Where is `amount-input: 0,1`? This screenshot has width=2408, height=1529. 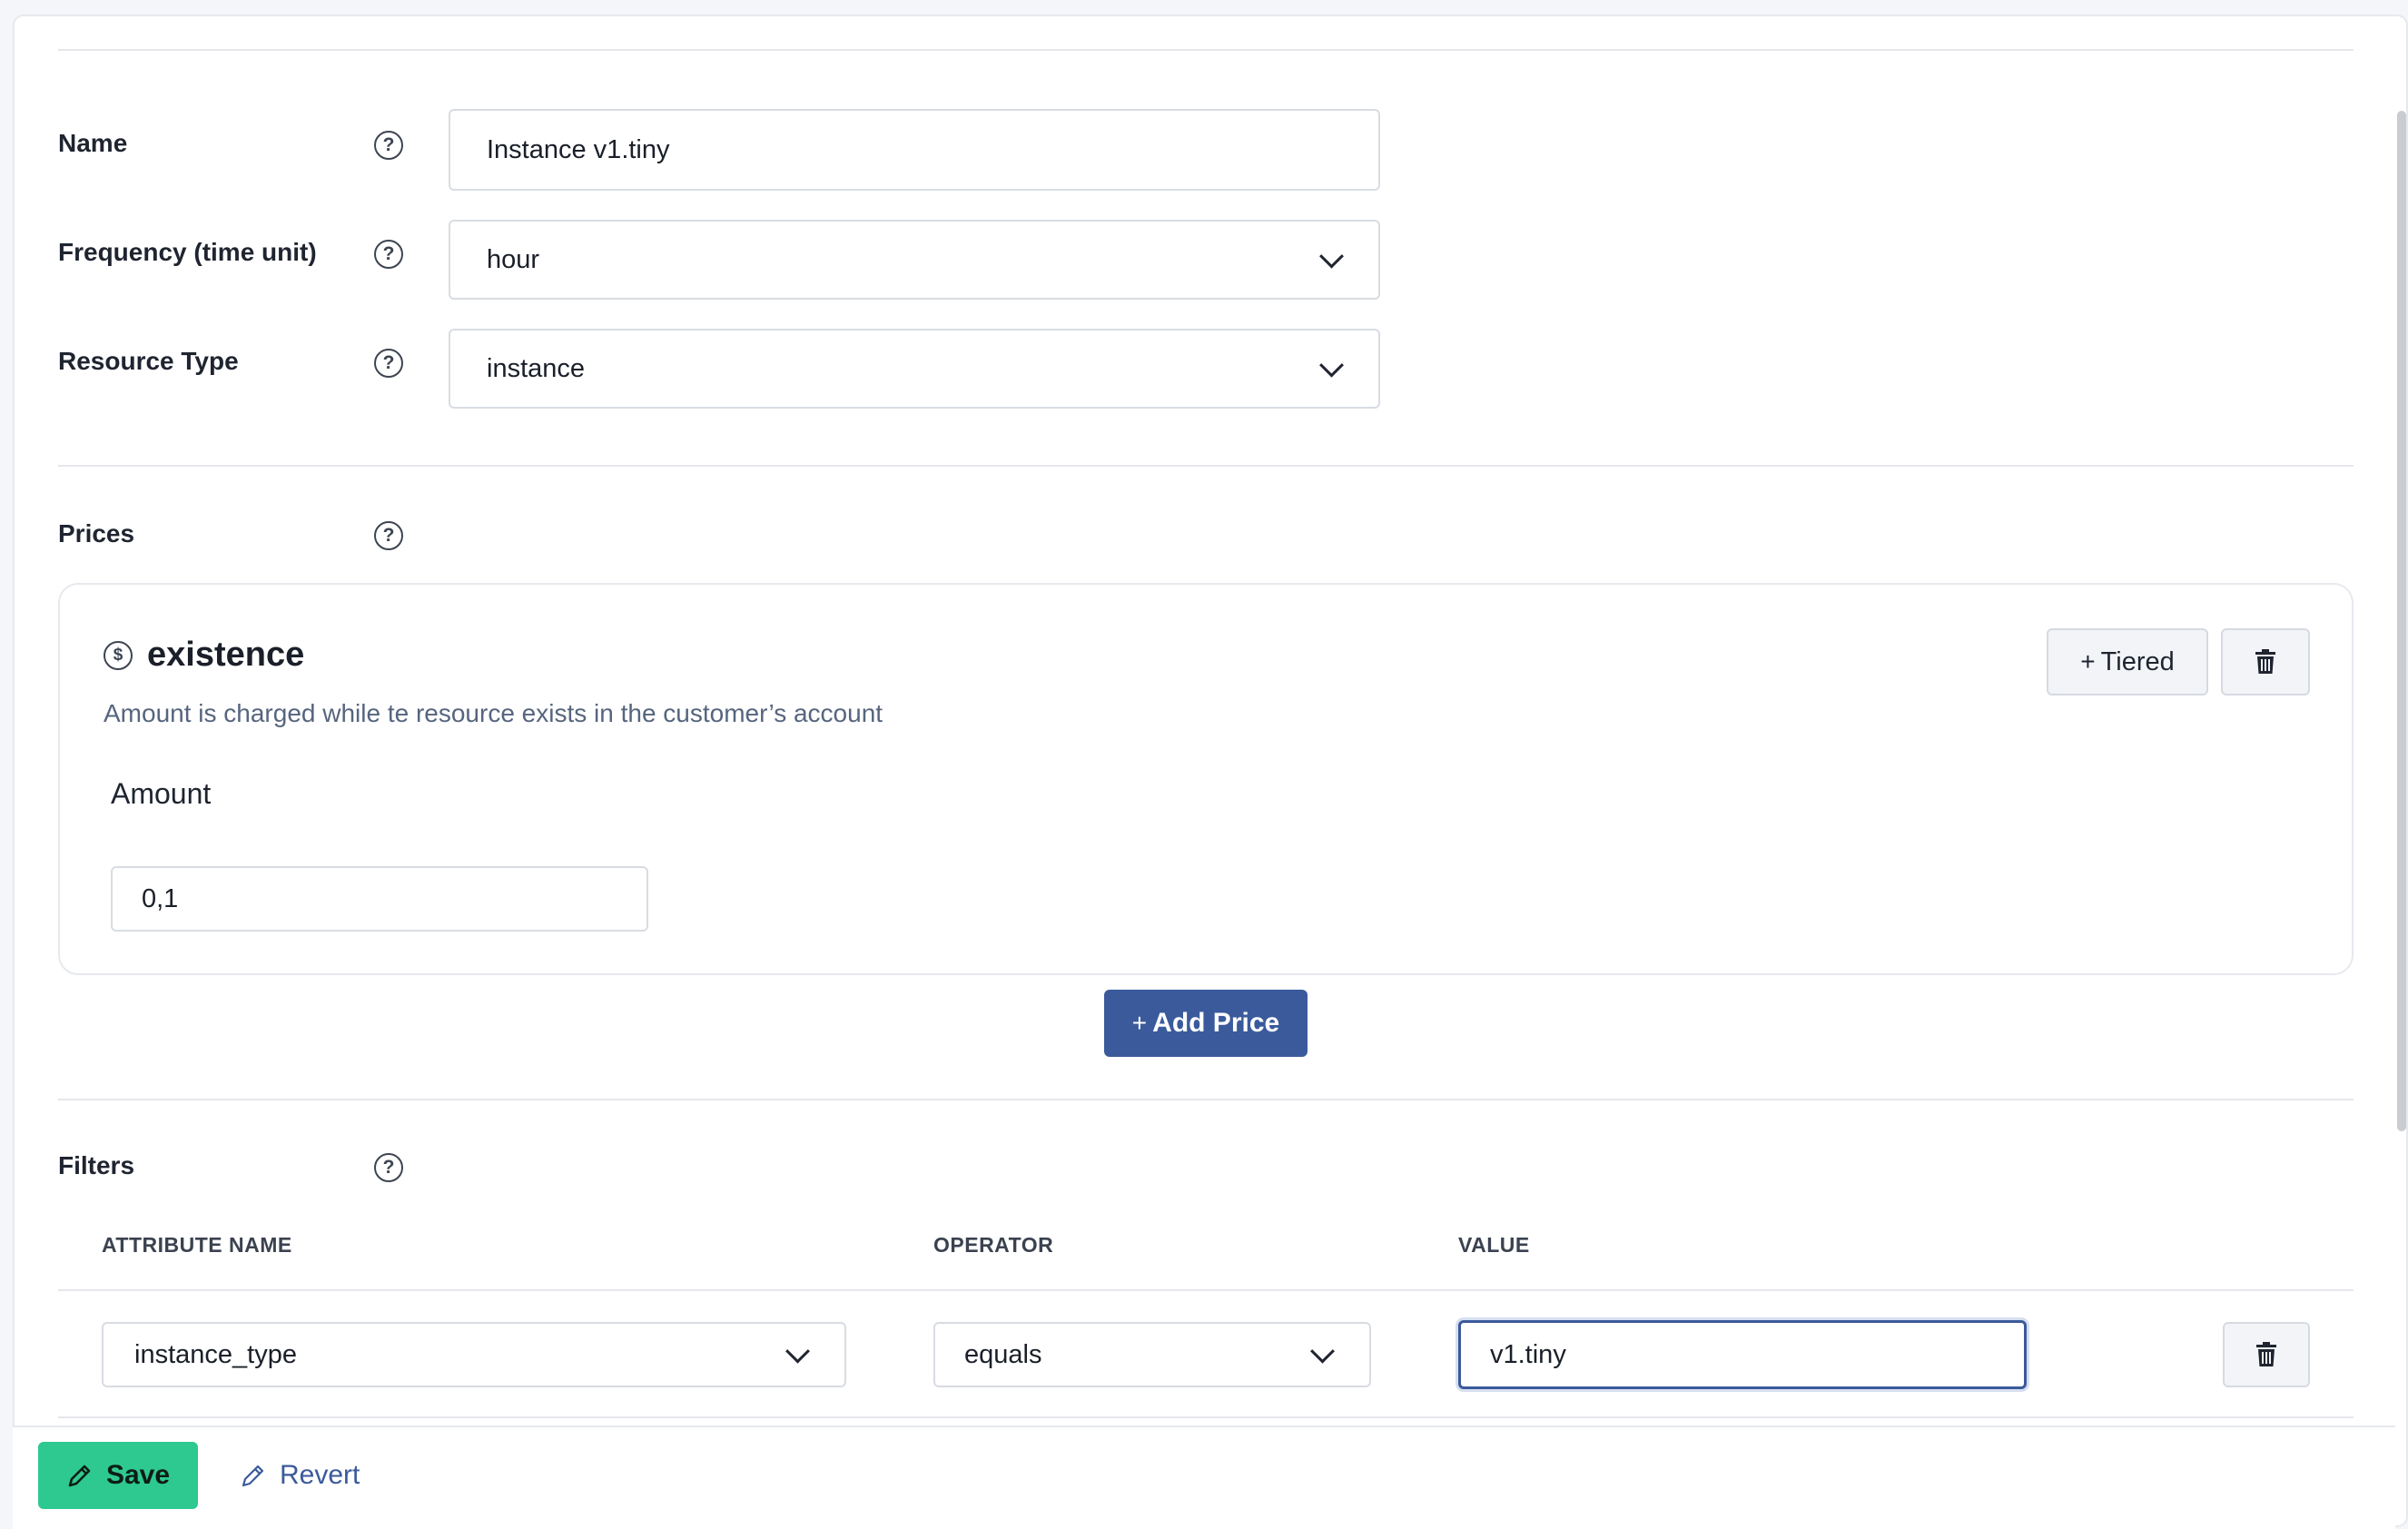
amount-input: 0,1 is located at coordinates (379, 899).